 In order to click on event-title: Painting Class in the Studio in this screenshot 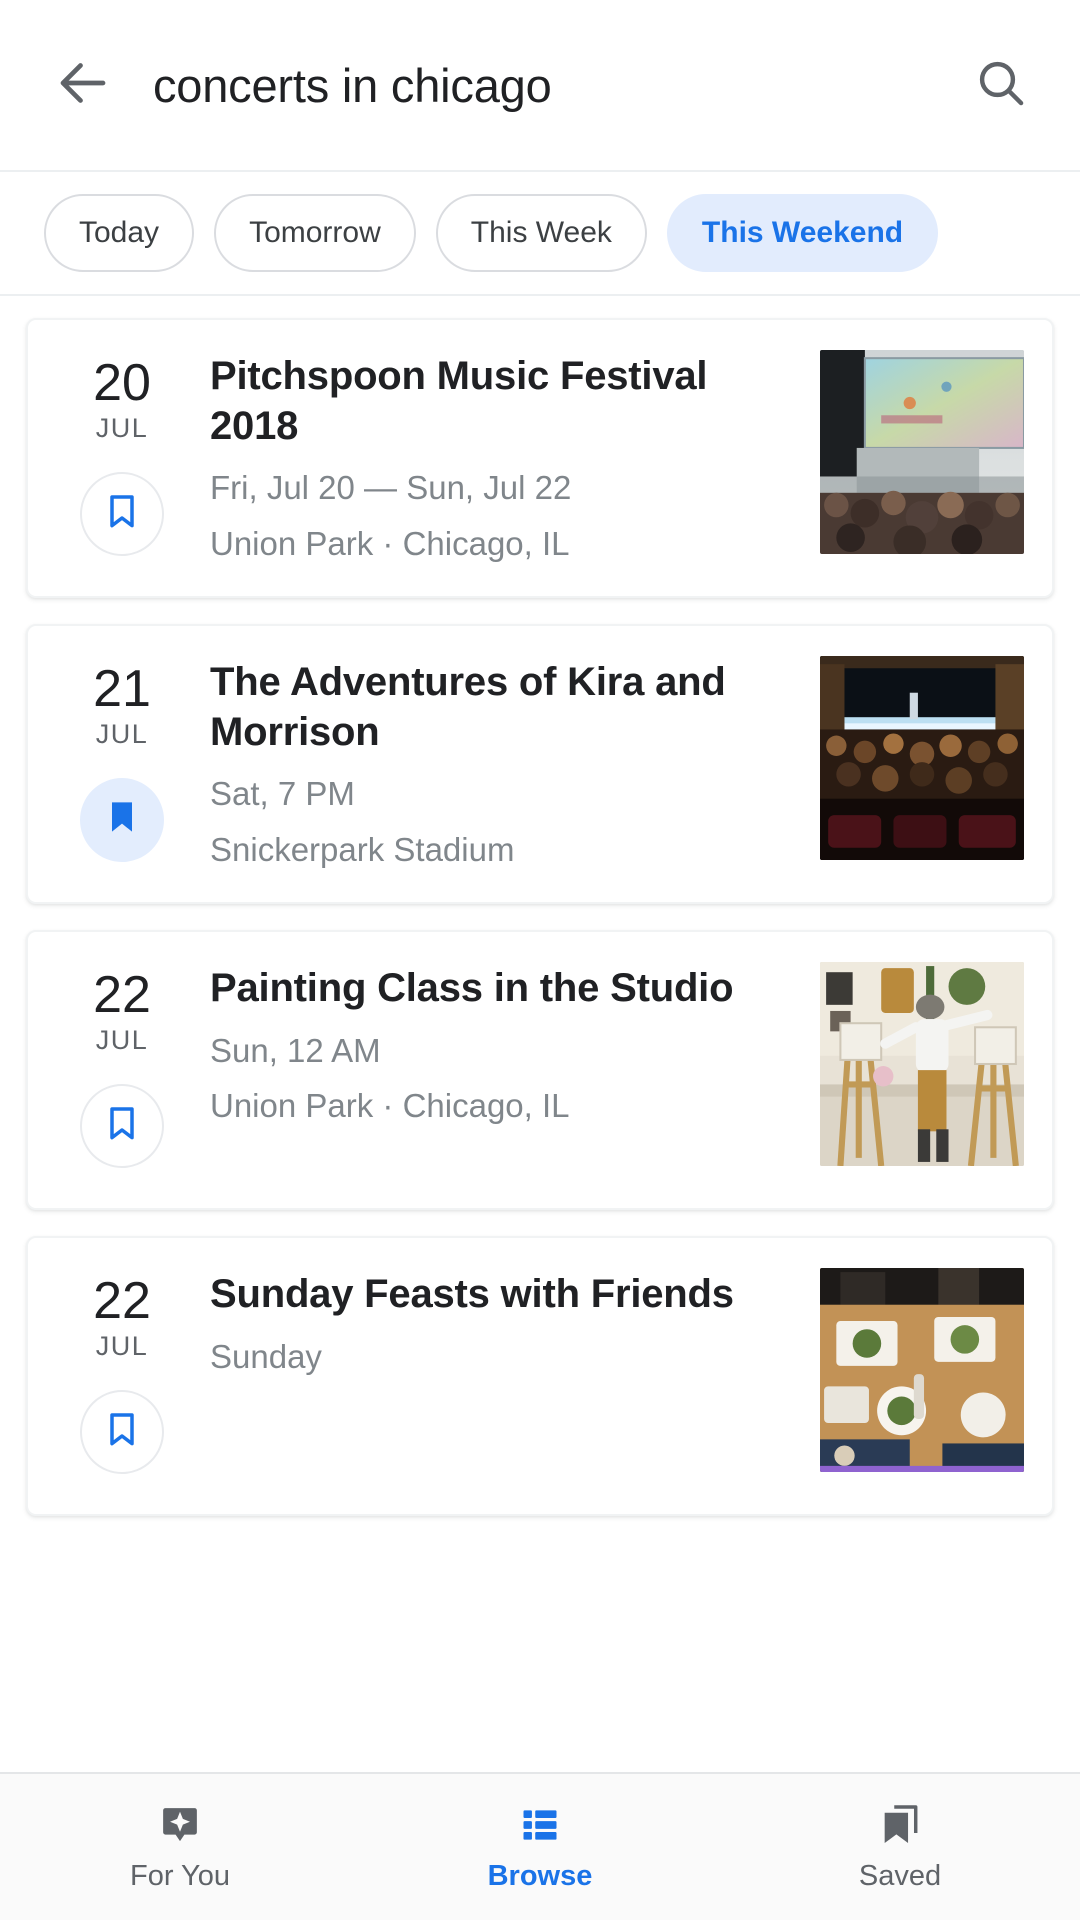, I will do `click(472, 988)`.